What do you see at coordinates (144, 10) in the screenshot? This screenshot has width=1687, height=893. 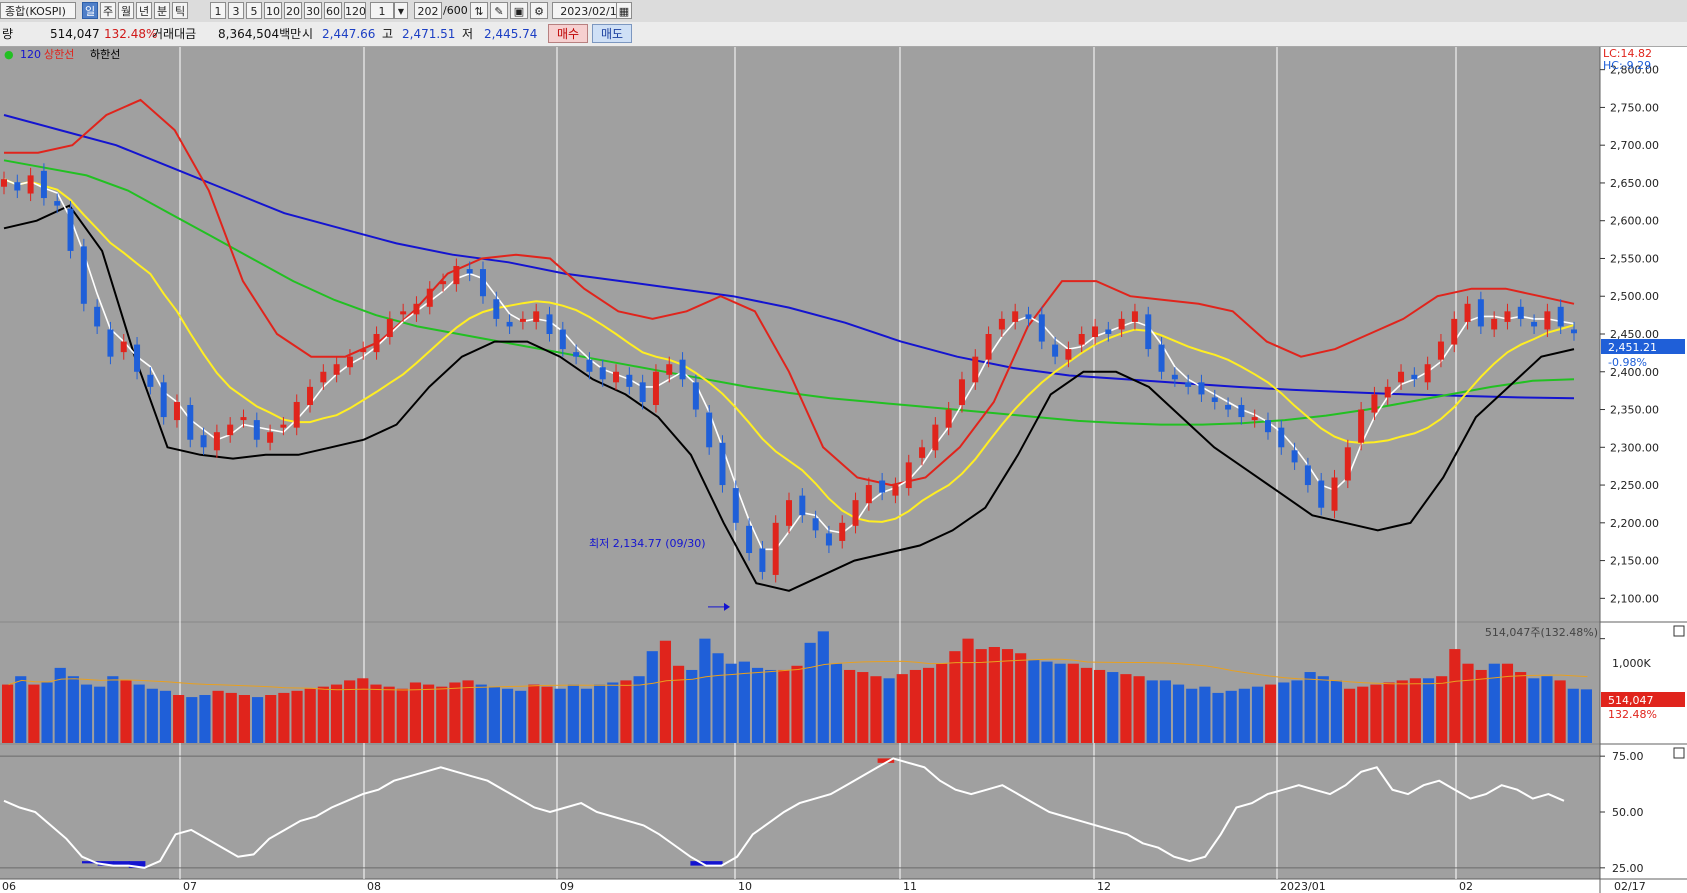 I see `tab-year: 년` at bounding box center [144, 10].